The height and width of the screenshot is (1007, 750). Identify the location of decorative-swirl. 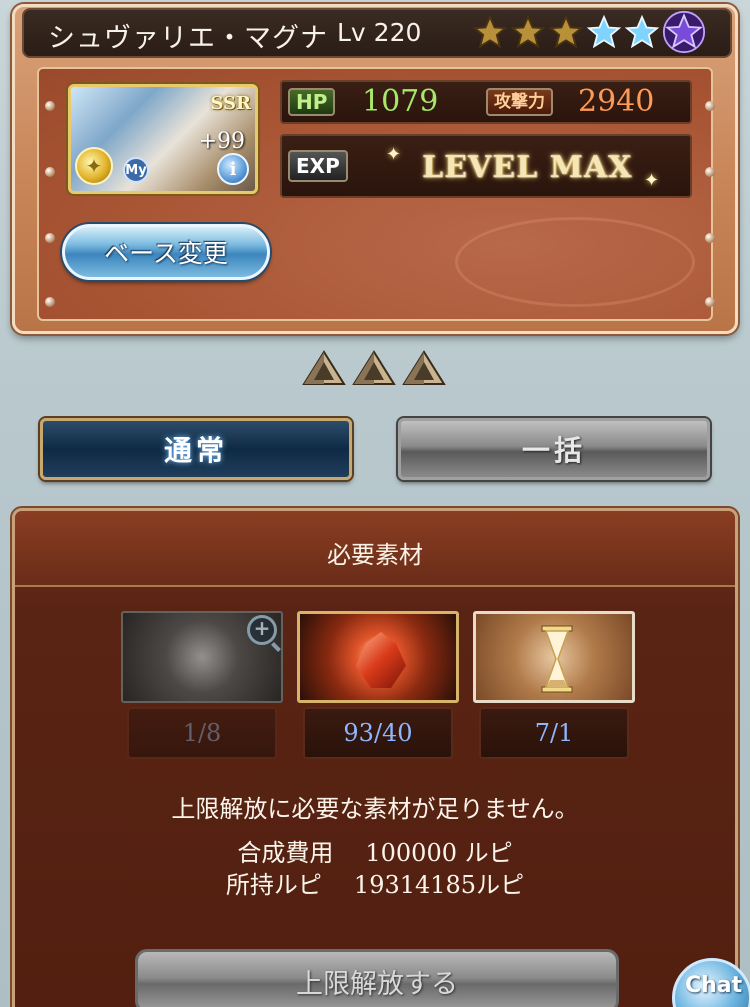
(575, 262).